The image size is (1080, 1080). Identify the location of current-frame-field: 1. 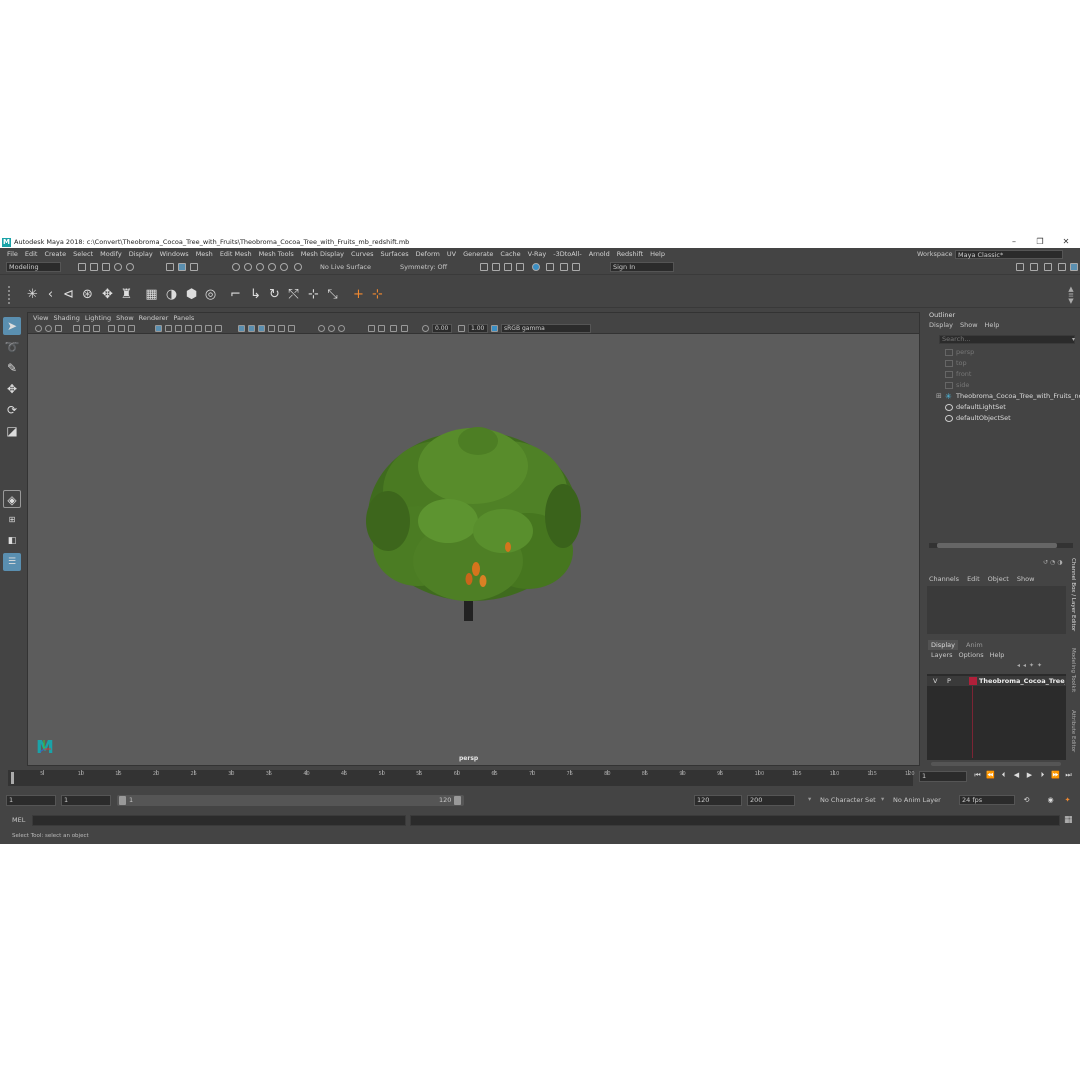
(943, 776).